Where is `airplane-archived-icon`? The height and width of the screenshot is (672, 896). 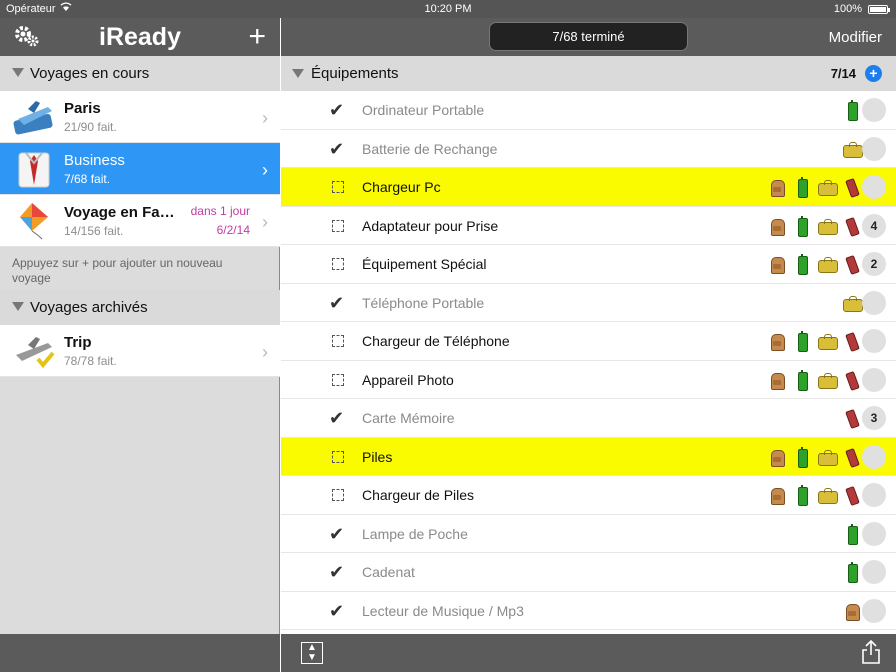 airplane-archived-icon is located at coordinates (34, 351).